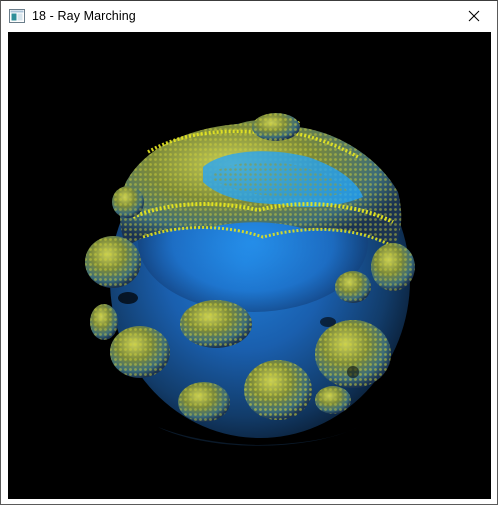 The width and height of the screenshot is (498, 505). What do you see at coordinates (84, 16) in the screenshot?
I see `window-title: 18 - Ray Marching` at bounding box center [84, 16].